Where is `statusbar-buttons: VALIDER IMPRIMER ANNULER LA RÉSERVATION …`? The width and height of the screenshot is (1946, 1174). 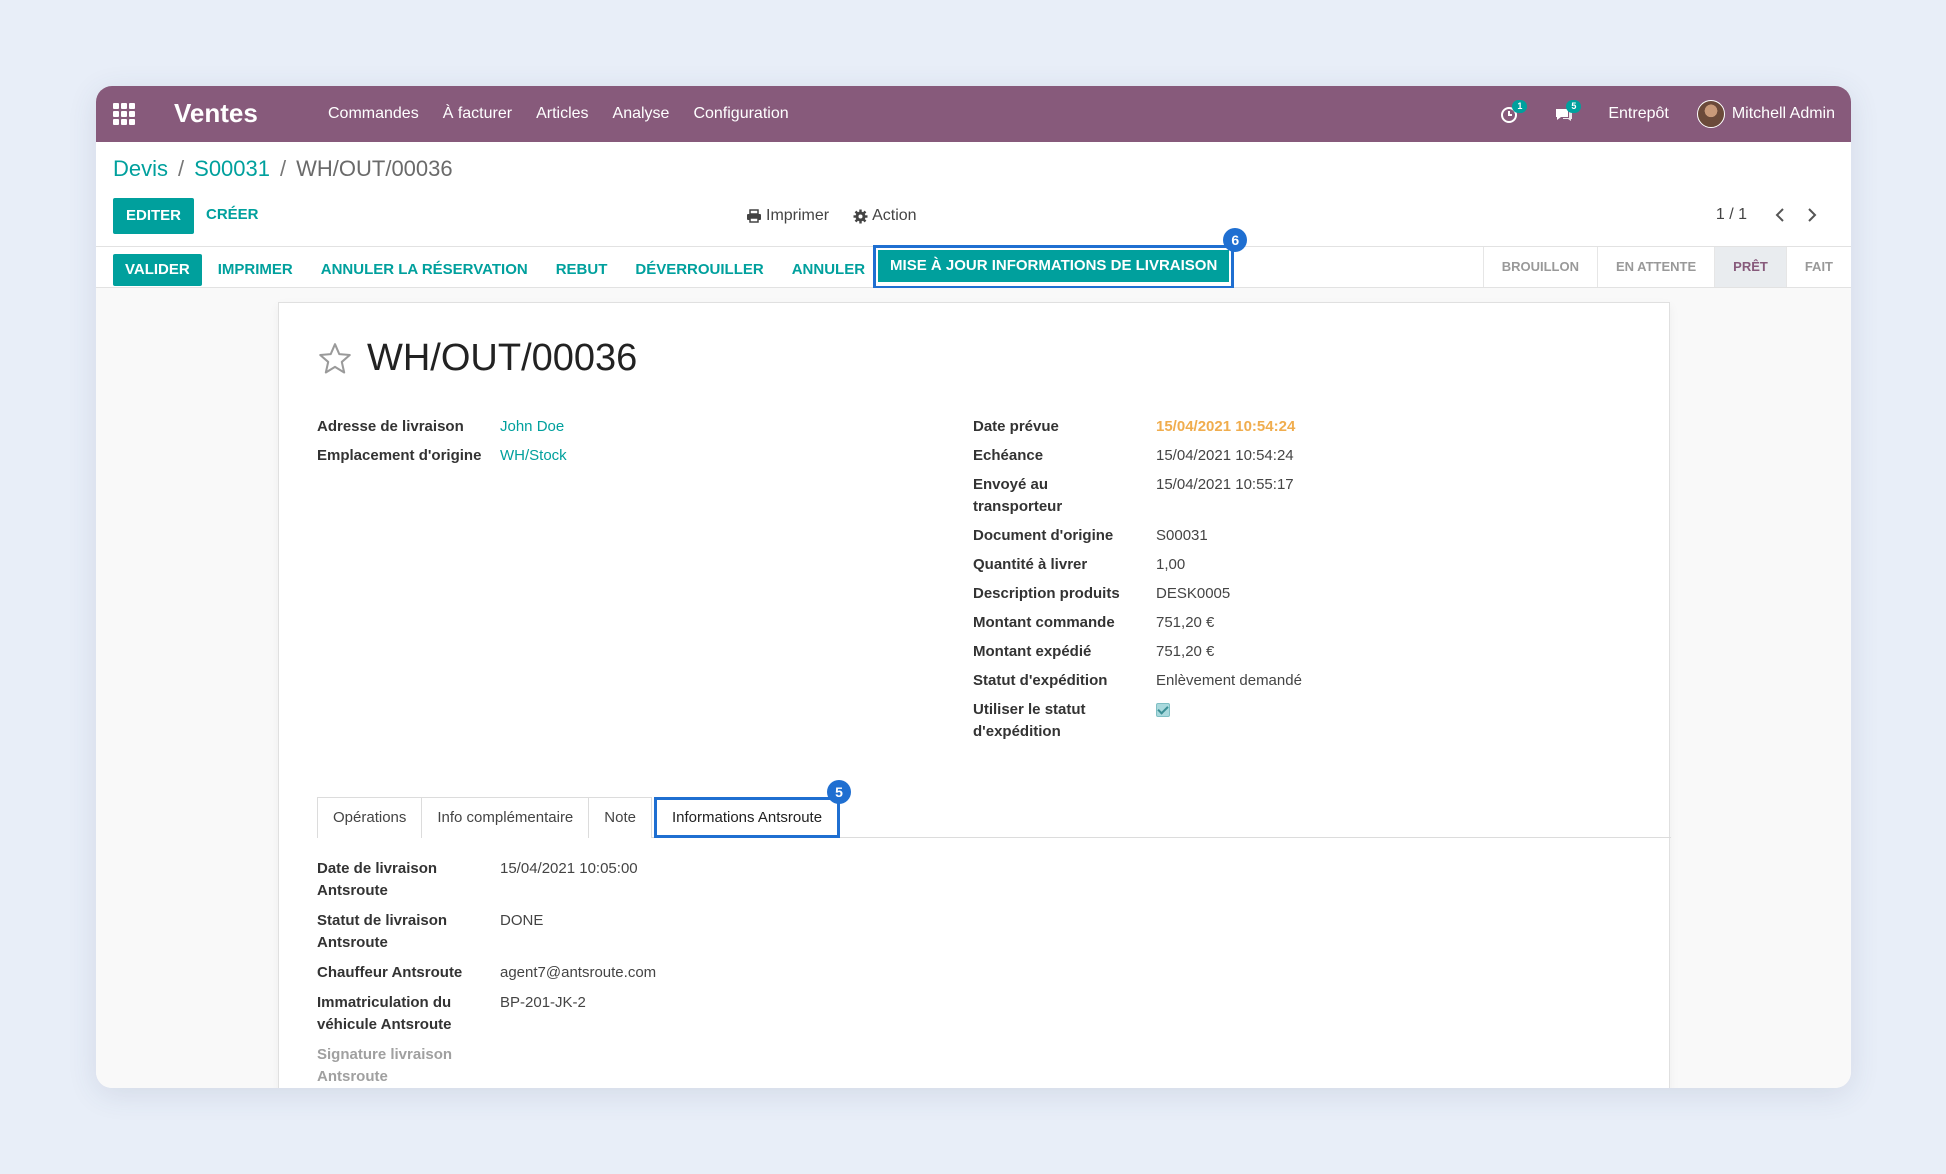 statusbar-buttons: VALIDER IMPRIMER ANNULER LA RÉSERVATION … is located at coordinates (680, 258).